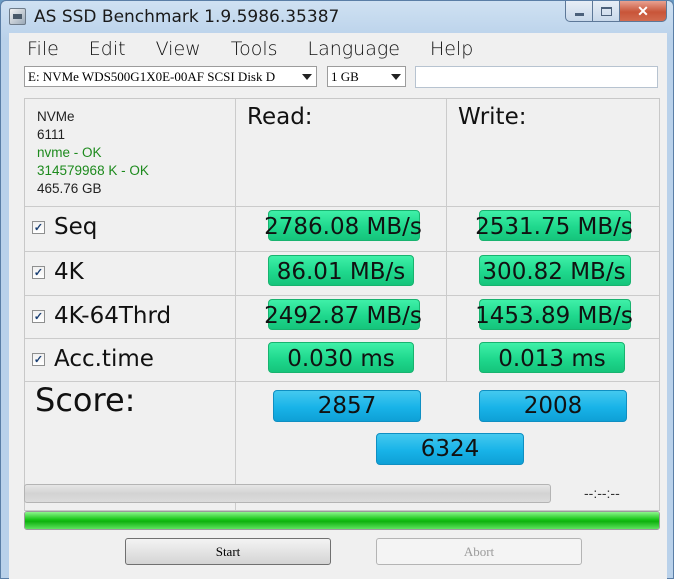 This screenshot has height=579, width=674. I want to click on menu-edit: Edit, so click(104, 49).